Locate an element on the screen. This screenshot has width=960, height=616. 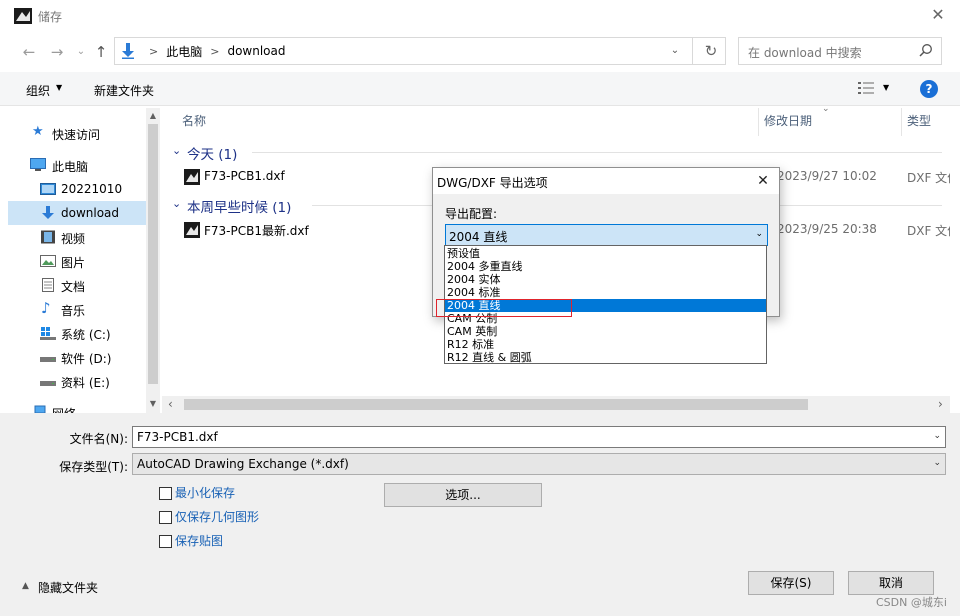
dropdown-option: 2004 标准 is located at coordinates (605, 292).